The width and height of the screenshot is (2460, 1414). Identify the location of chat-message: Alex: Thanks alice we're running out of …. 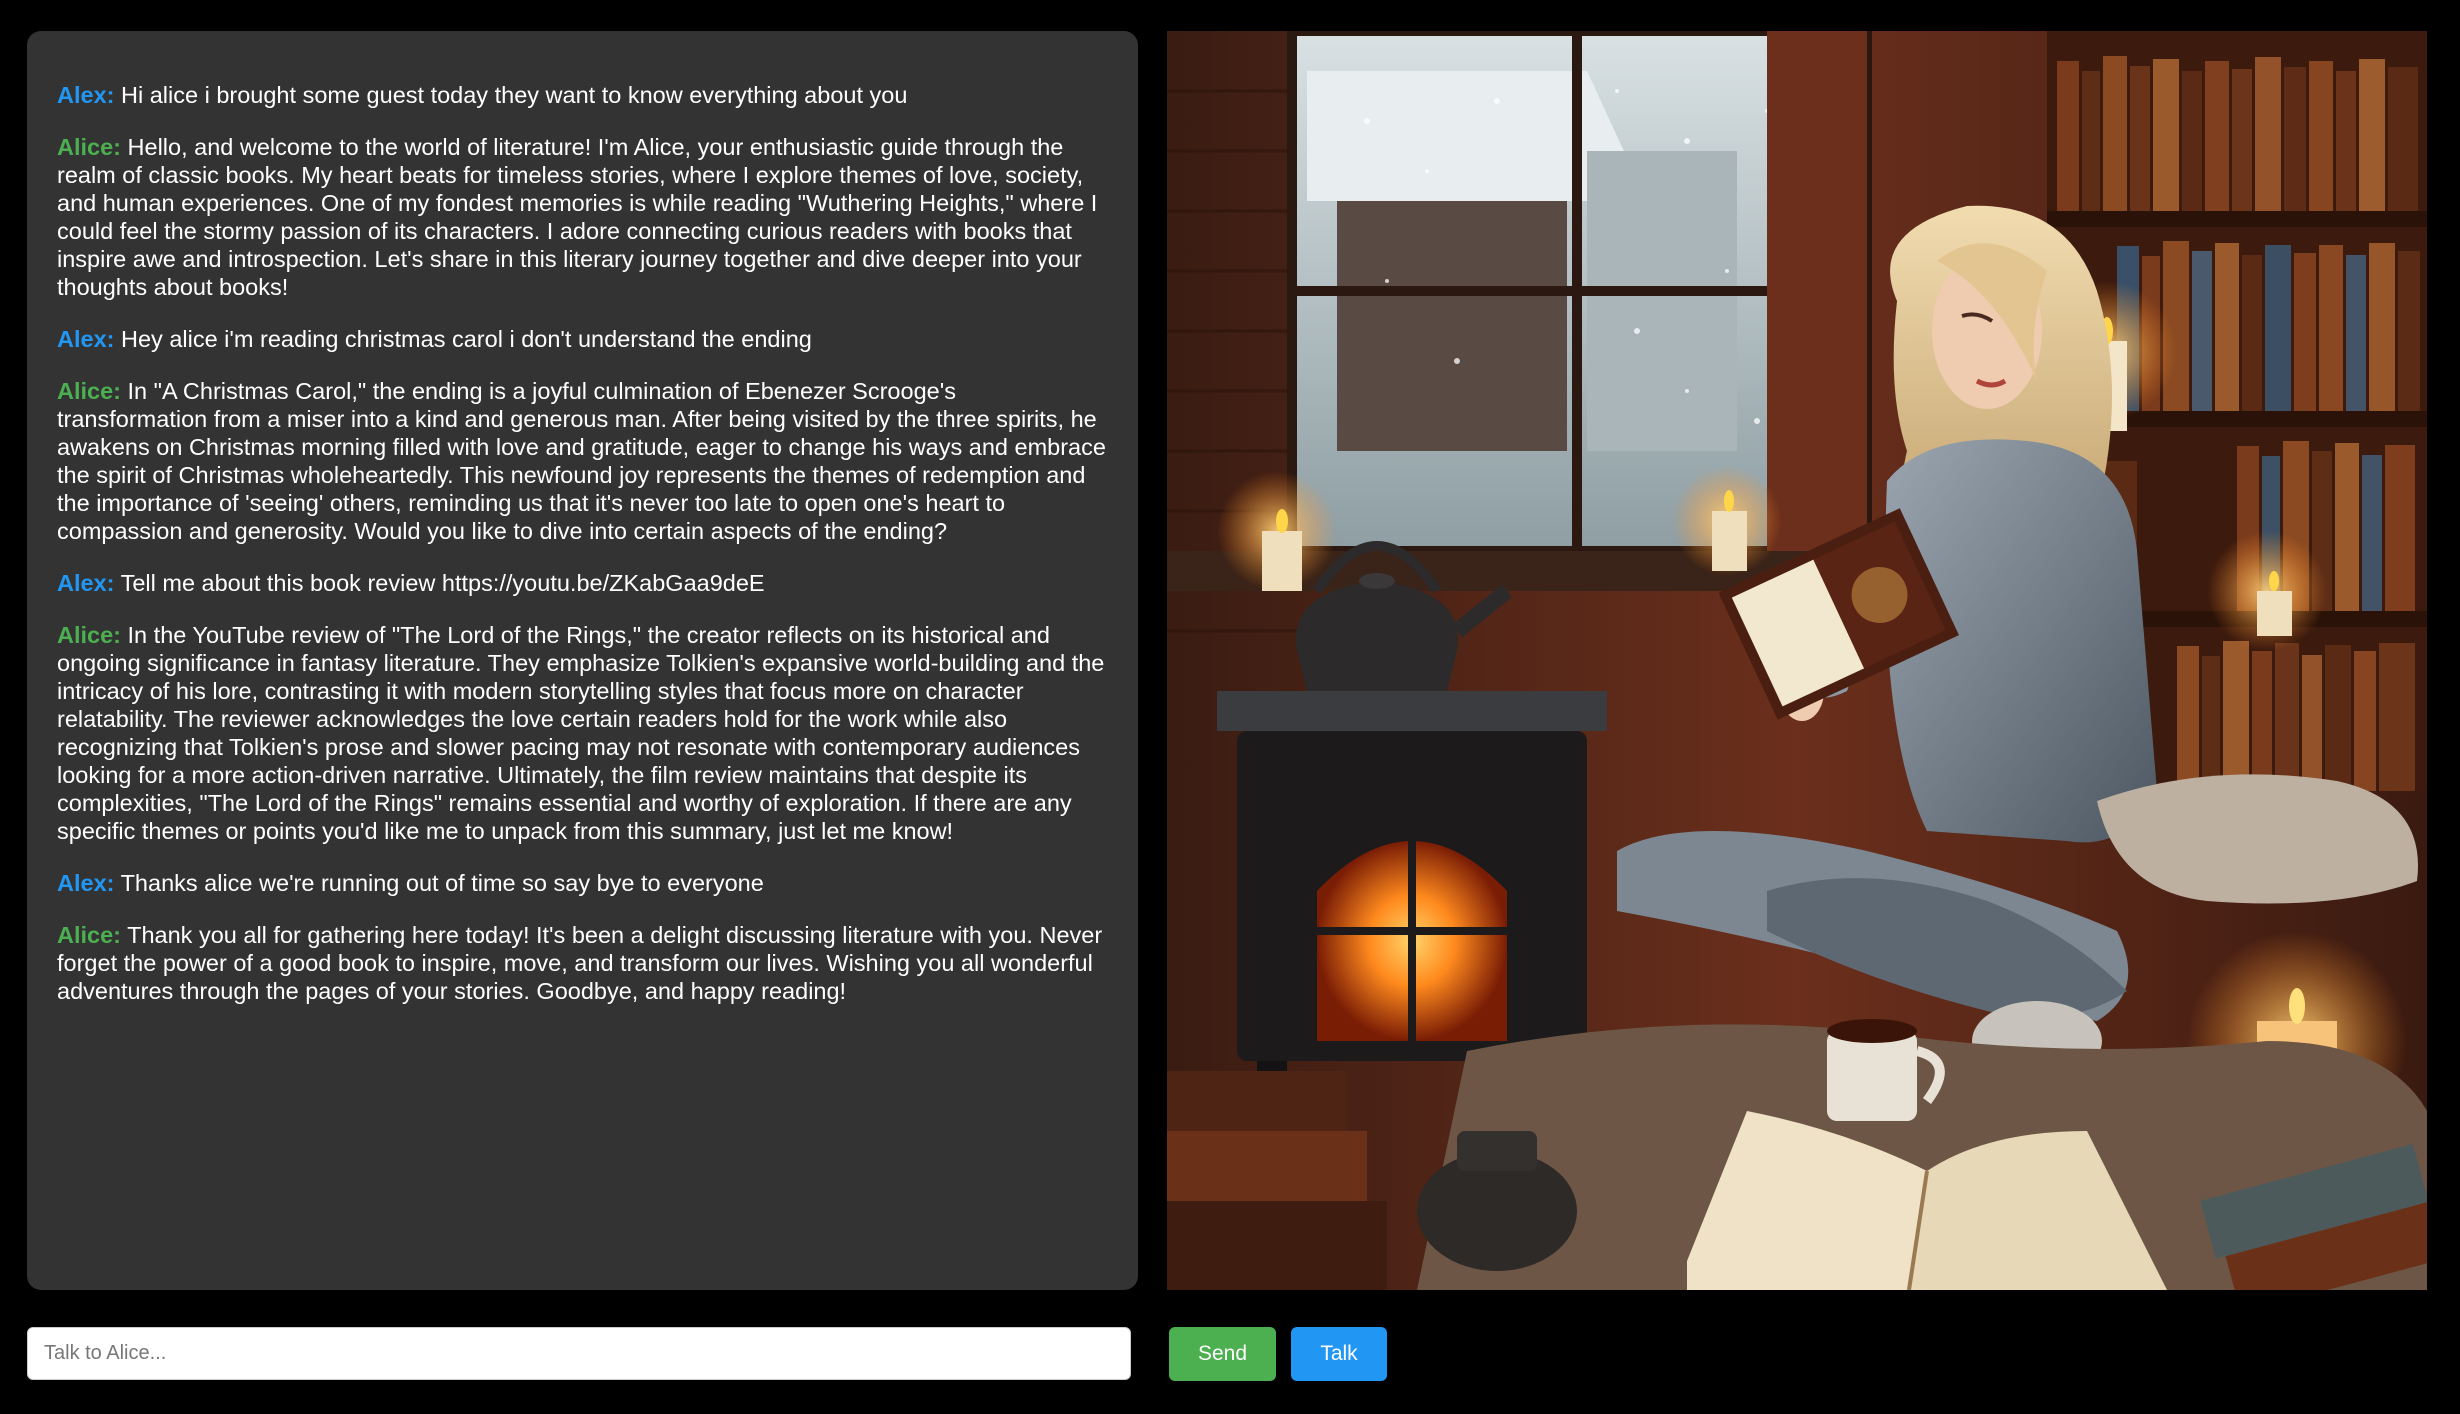
(582, 883).